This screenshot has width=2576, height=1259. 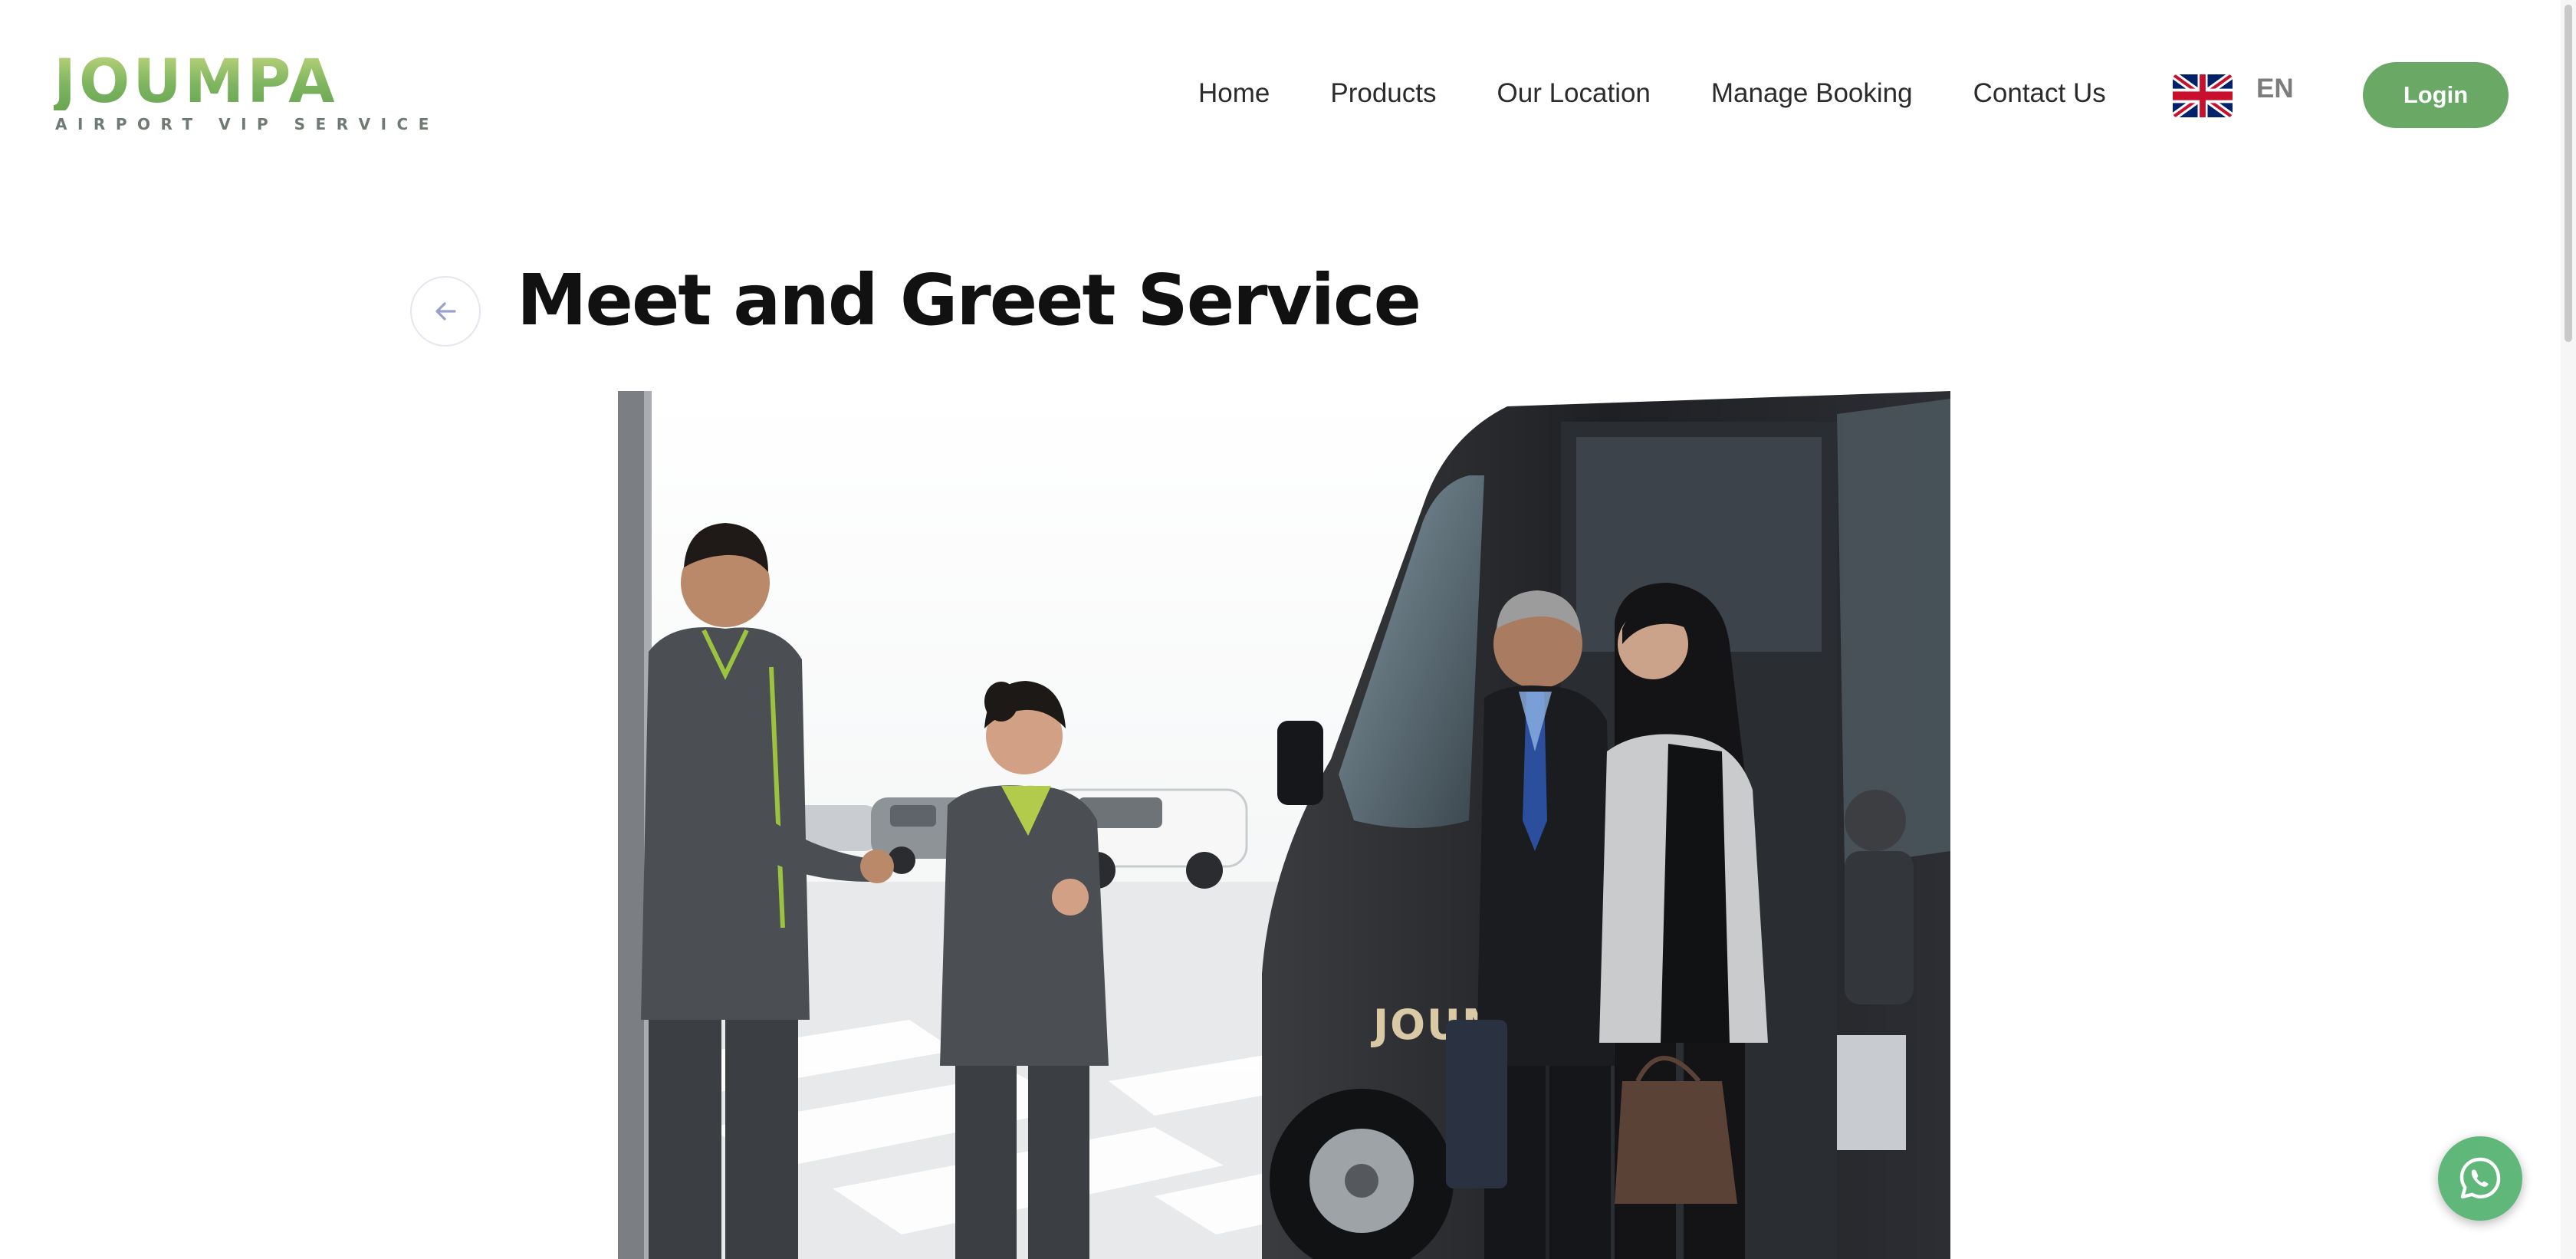 What do you see at coordinates (247, 124) in the screenshot?
I see `logo-tagline: AIRPORT VIP SERVICE` at bounding box center [247, 124].